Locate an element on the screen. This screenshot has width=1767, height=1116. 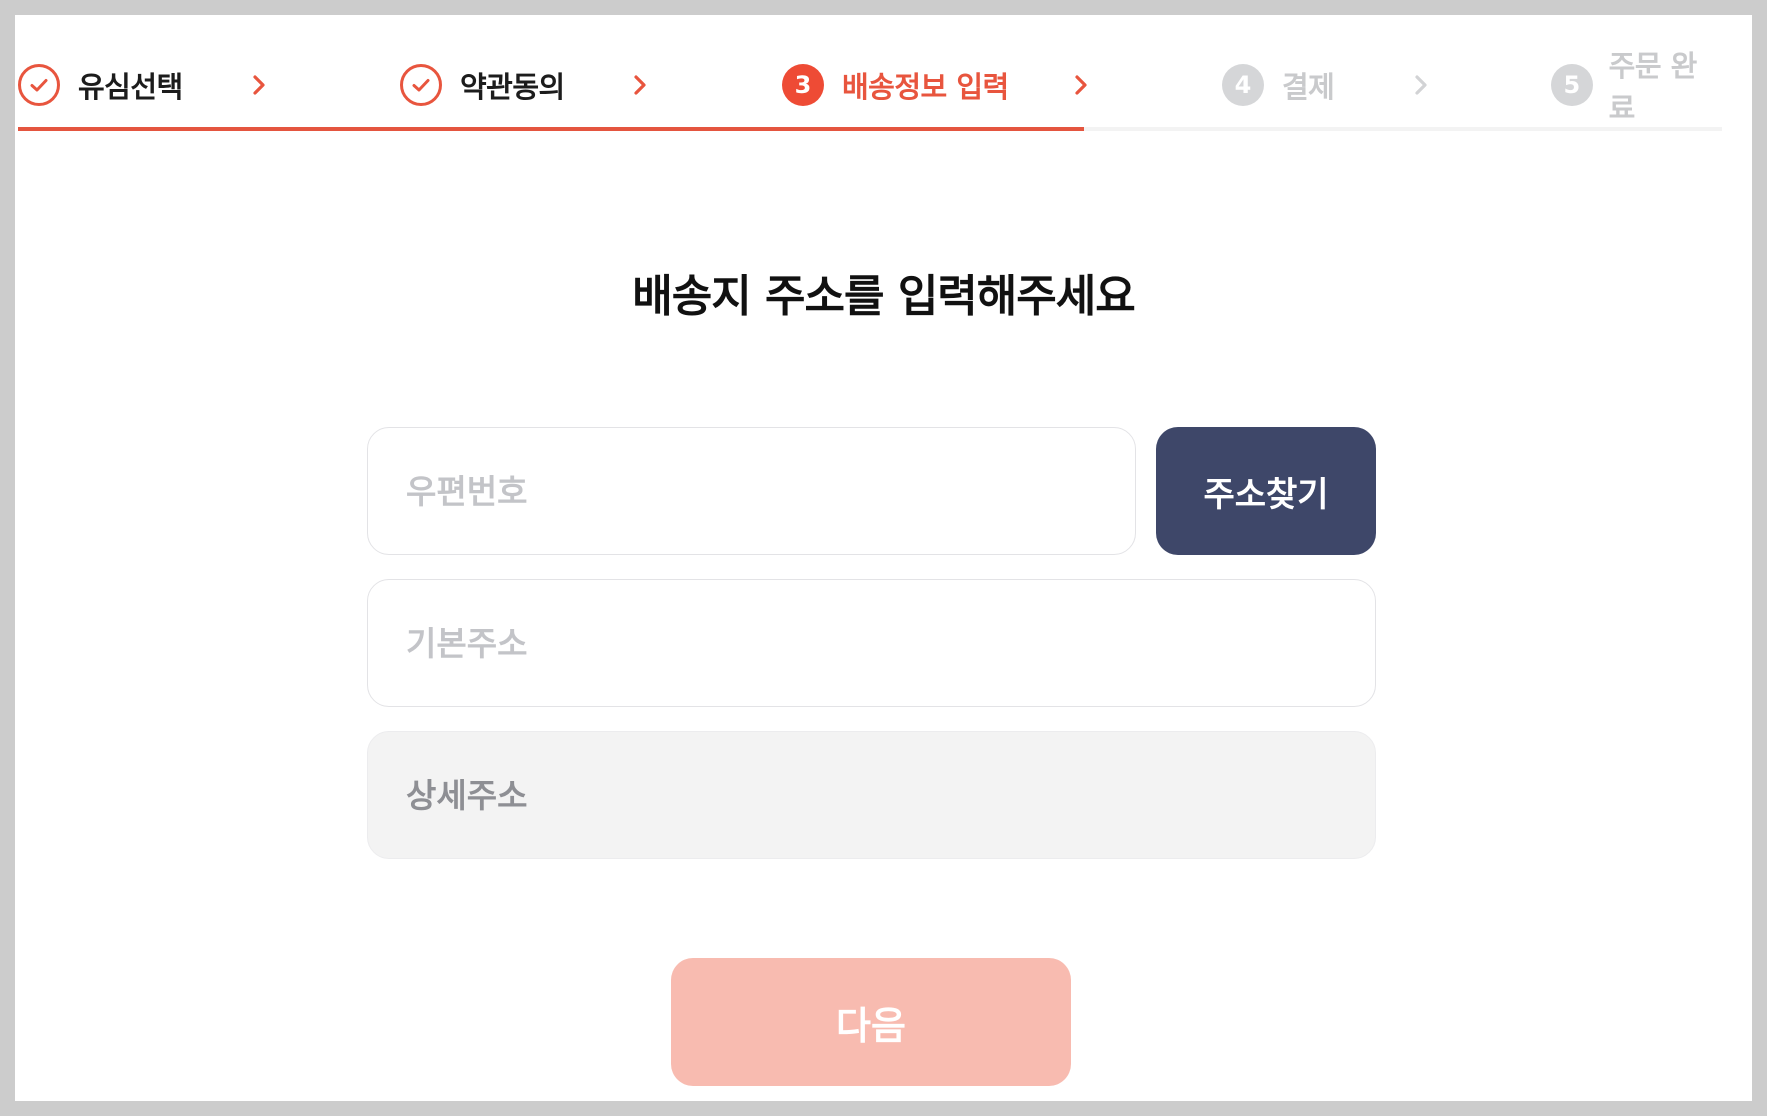
base-address-input is located at coordinates (871, 643).